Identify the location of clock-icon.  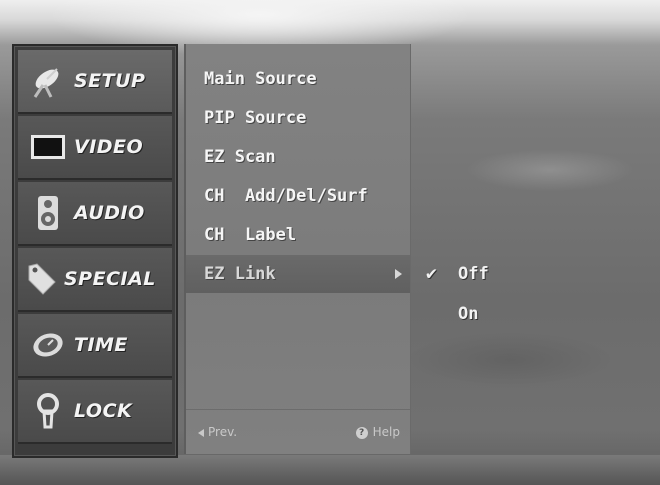
(48, 345).